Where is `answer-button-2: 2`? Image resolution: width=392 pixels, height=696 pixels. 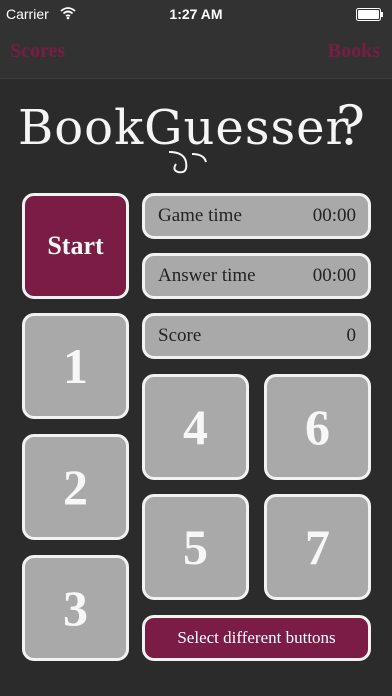 answer-button-2: 2 is located at coordinates (75, 487).